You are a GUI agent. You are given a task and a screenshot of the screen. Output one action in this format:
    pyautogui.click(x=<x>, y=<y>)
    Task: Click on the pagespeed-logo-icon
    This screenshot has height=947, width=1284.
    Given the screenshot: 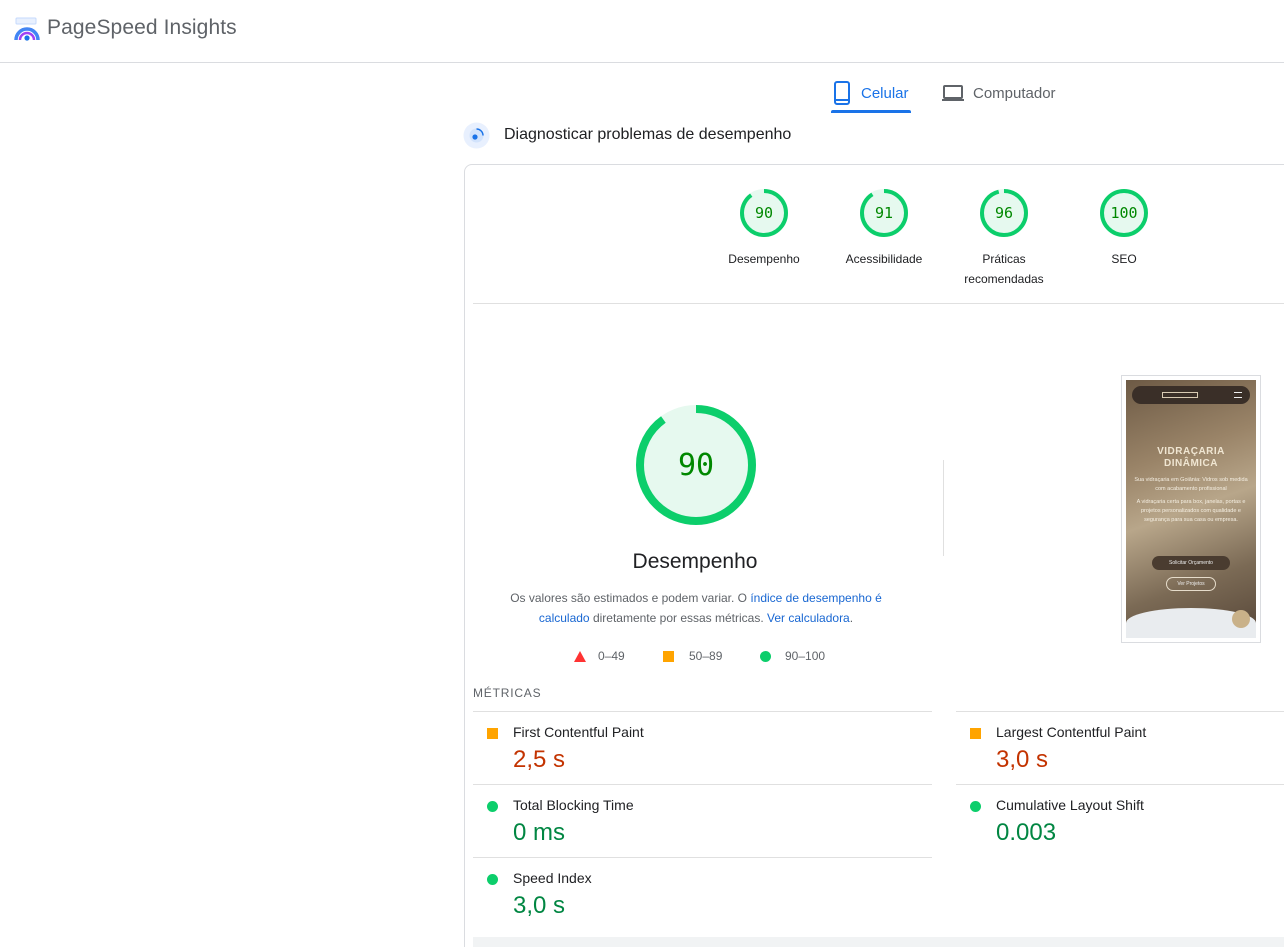 What is the action you would take?
    pyautogui.click(x=27, y=29)
    